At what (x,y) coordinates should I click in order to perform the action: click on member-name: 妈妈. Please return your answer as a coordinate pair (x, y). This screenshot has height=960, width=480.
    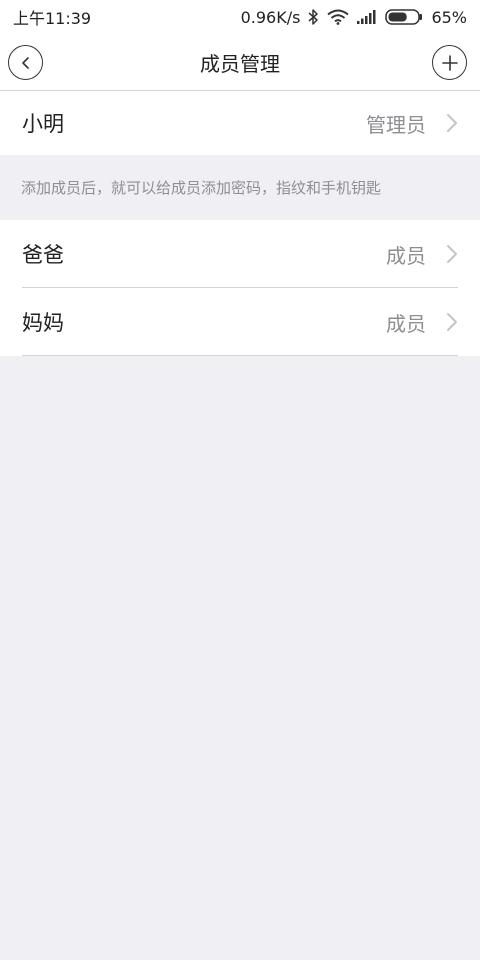
    Looking at the image, I should click on (43, 323).